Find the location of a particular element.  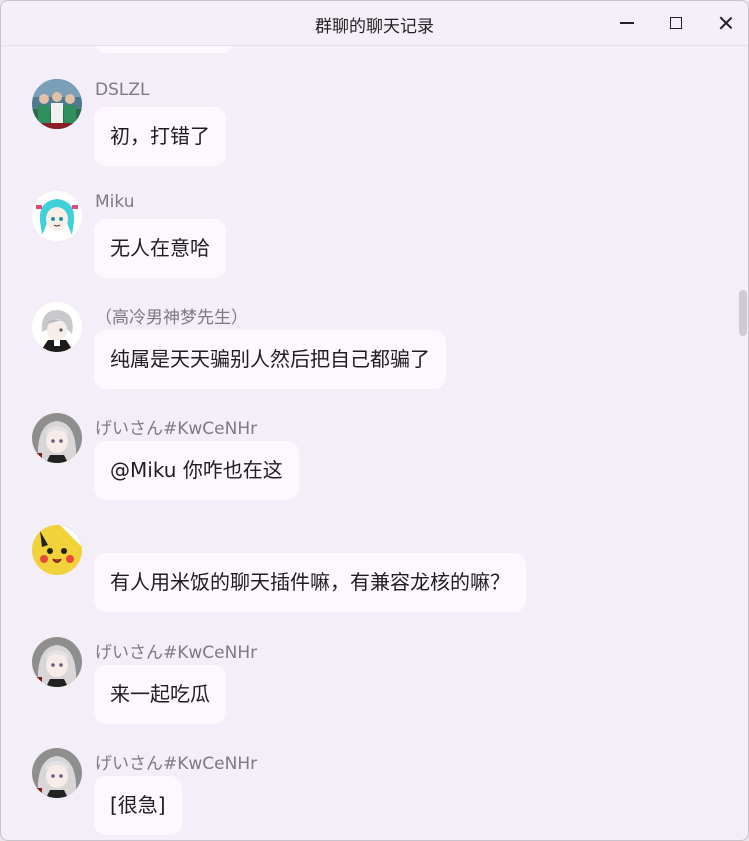

miku-avatar is located at coordinates (57, 216).